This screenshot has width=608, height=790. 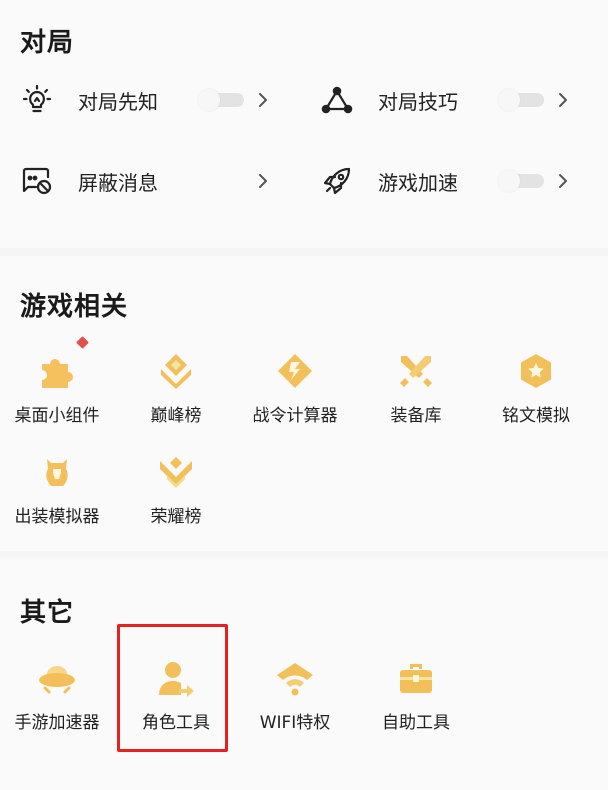 I want to click on toggle-switch-jiasu, so click(x=521, y=181).